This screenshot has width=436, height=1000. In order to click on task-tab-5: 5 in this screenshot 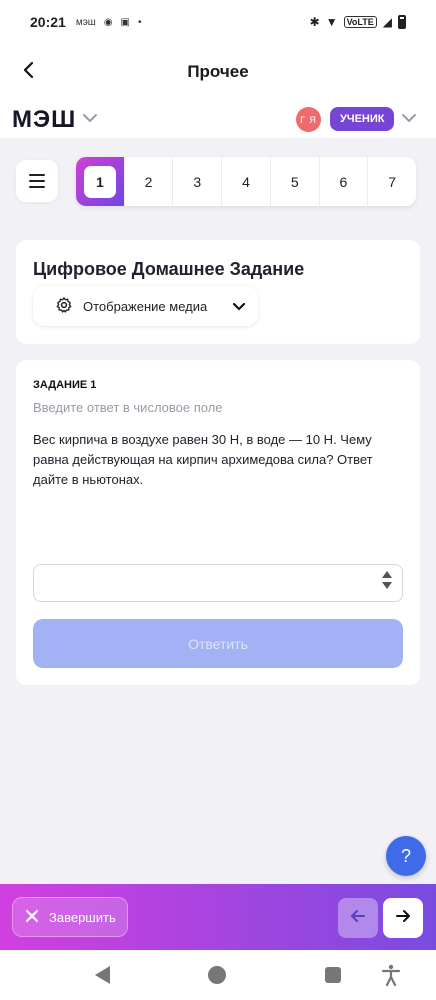, I will do `click(294, 181)`.